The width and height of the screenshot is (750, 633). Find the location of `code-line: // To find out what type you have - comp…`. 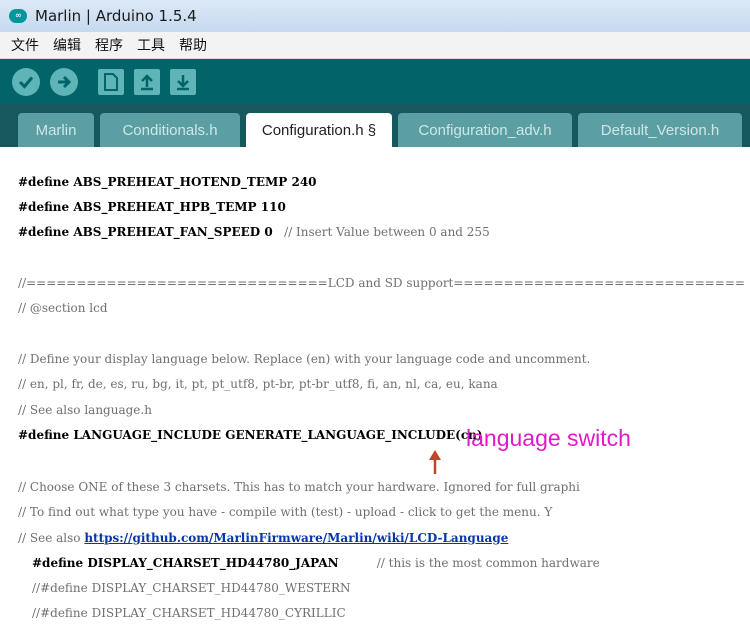

code-line: // To find out what type you have - comp… is located at coordinates (285, 512).